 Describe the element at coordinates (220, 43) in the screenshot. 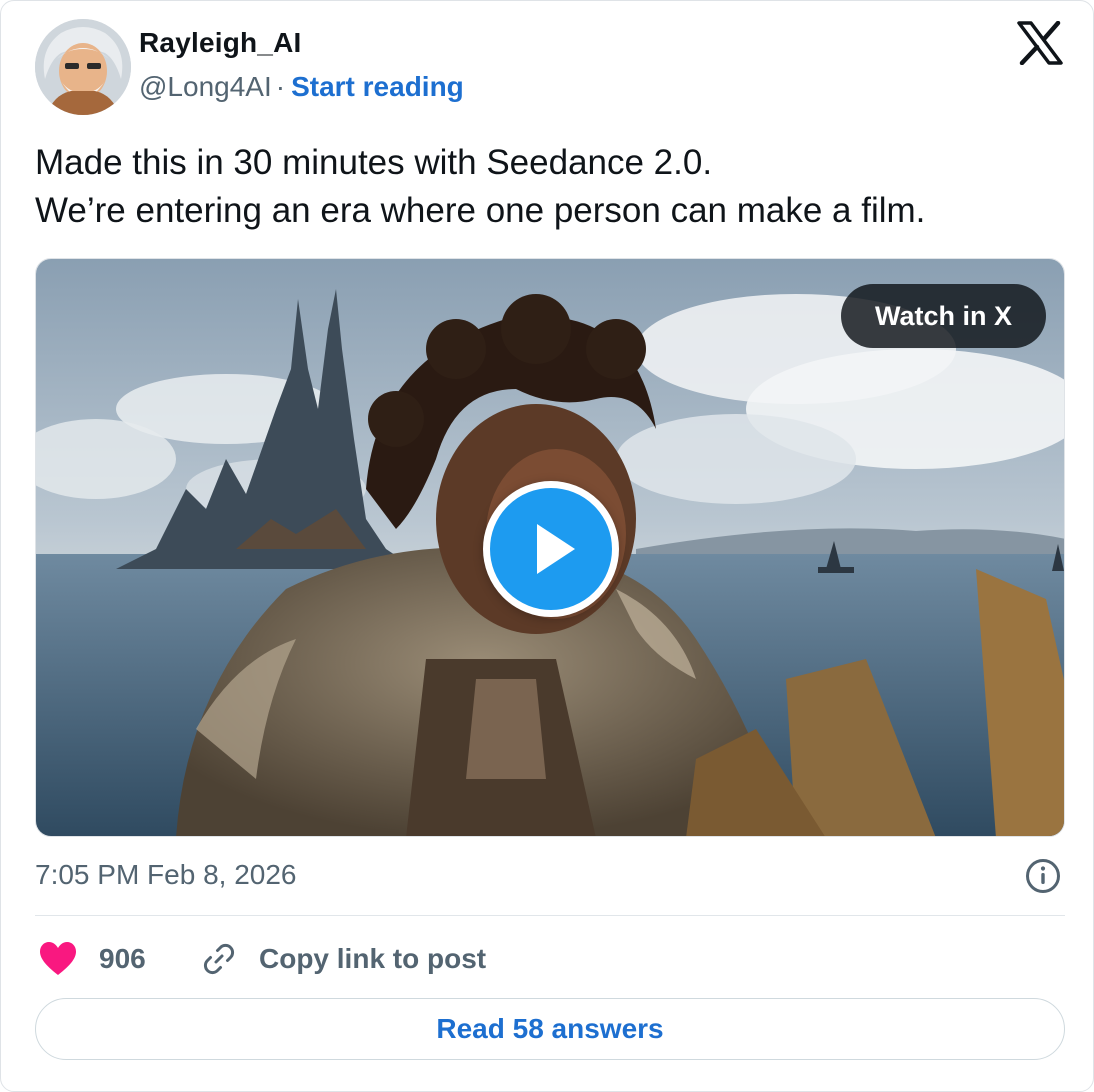

I see `display-name: Rayleigh_AI` at that location.